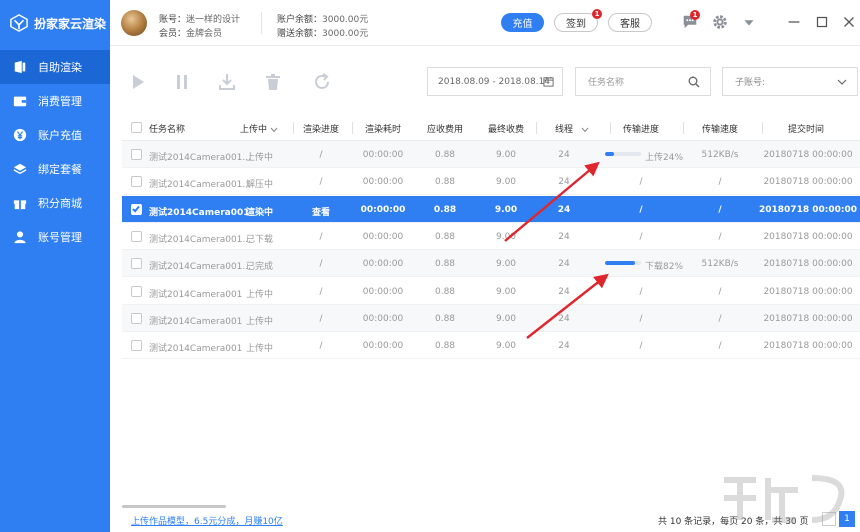  I want to click on transfer-progress-bar, so click(623, 154).